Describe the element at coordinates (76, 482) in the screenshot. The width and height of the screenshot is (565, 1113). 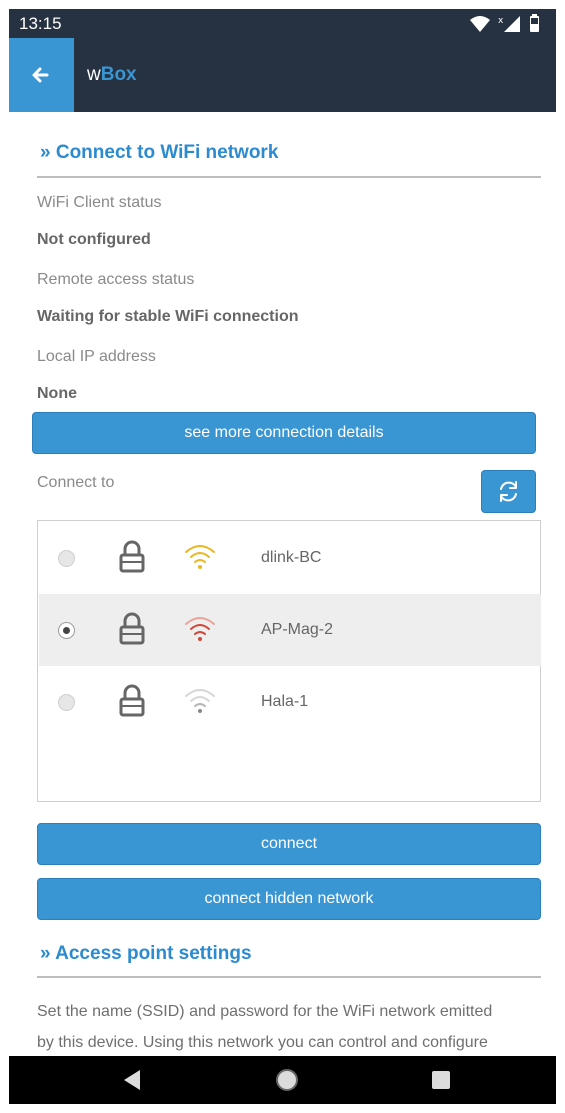
I see `connect-to-label: Connect to` at that location.